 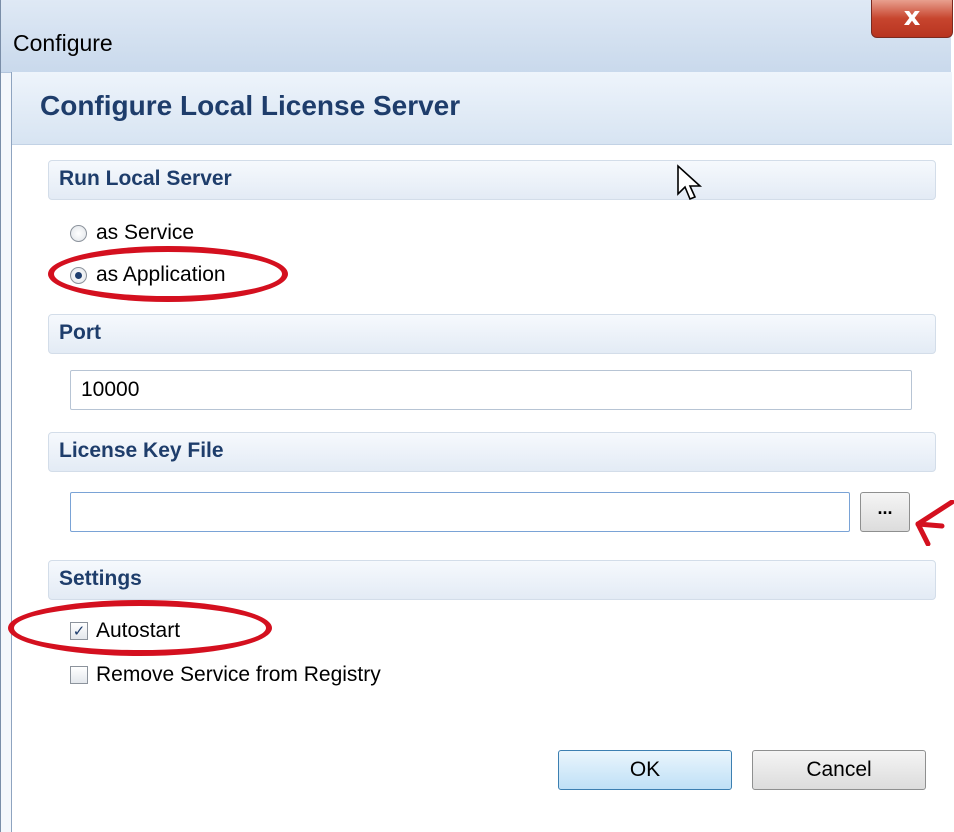 What do you see at coordinates (492, 180) in the screenshot?
I see `run-local-server-header: Run Local Server` at bounding box center [492, 180].